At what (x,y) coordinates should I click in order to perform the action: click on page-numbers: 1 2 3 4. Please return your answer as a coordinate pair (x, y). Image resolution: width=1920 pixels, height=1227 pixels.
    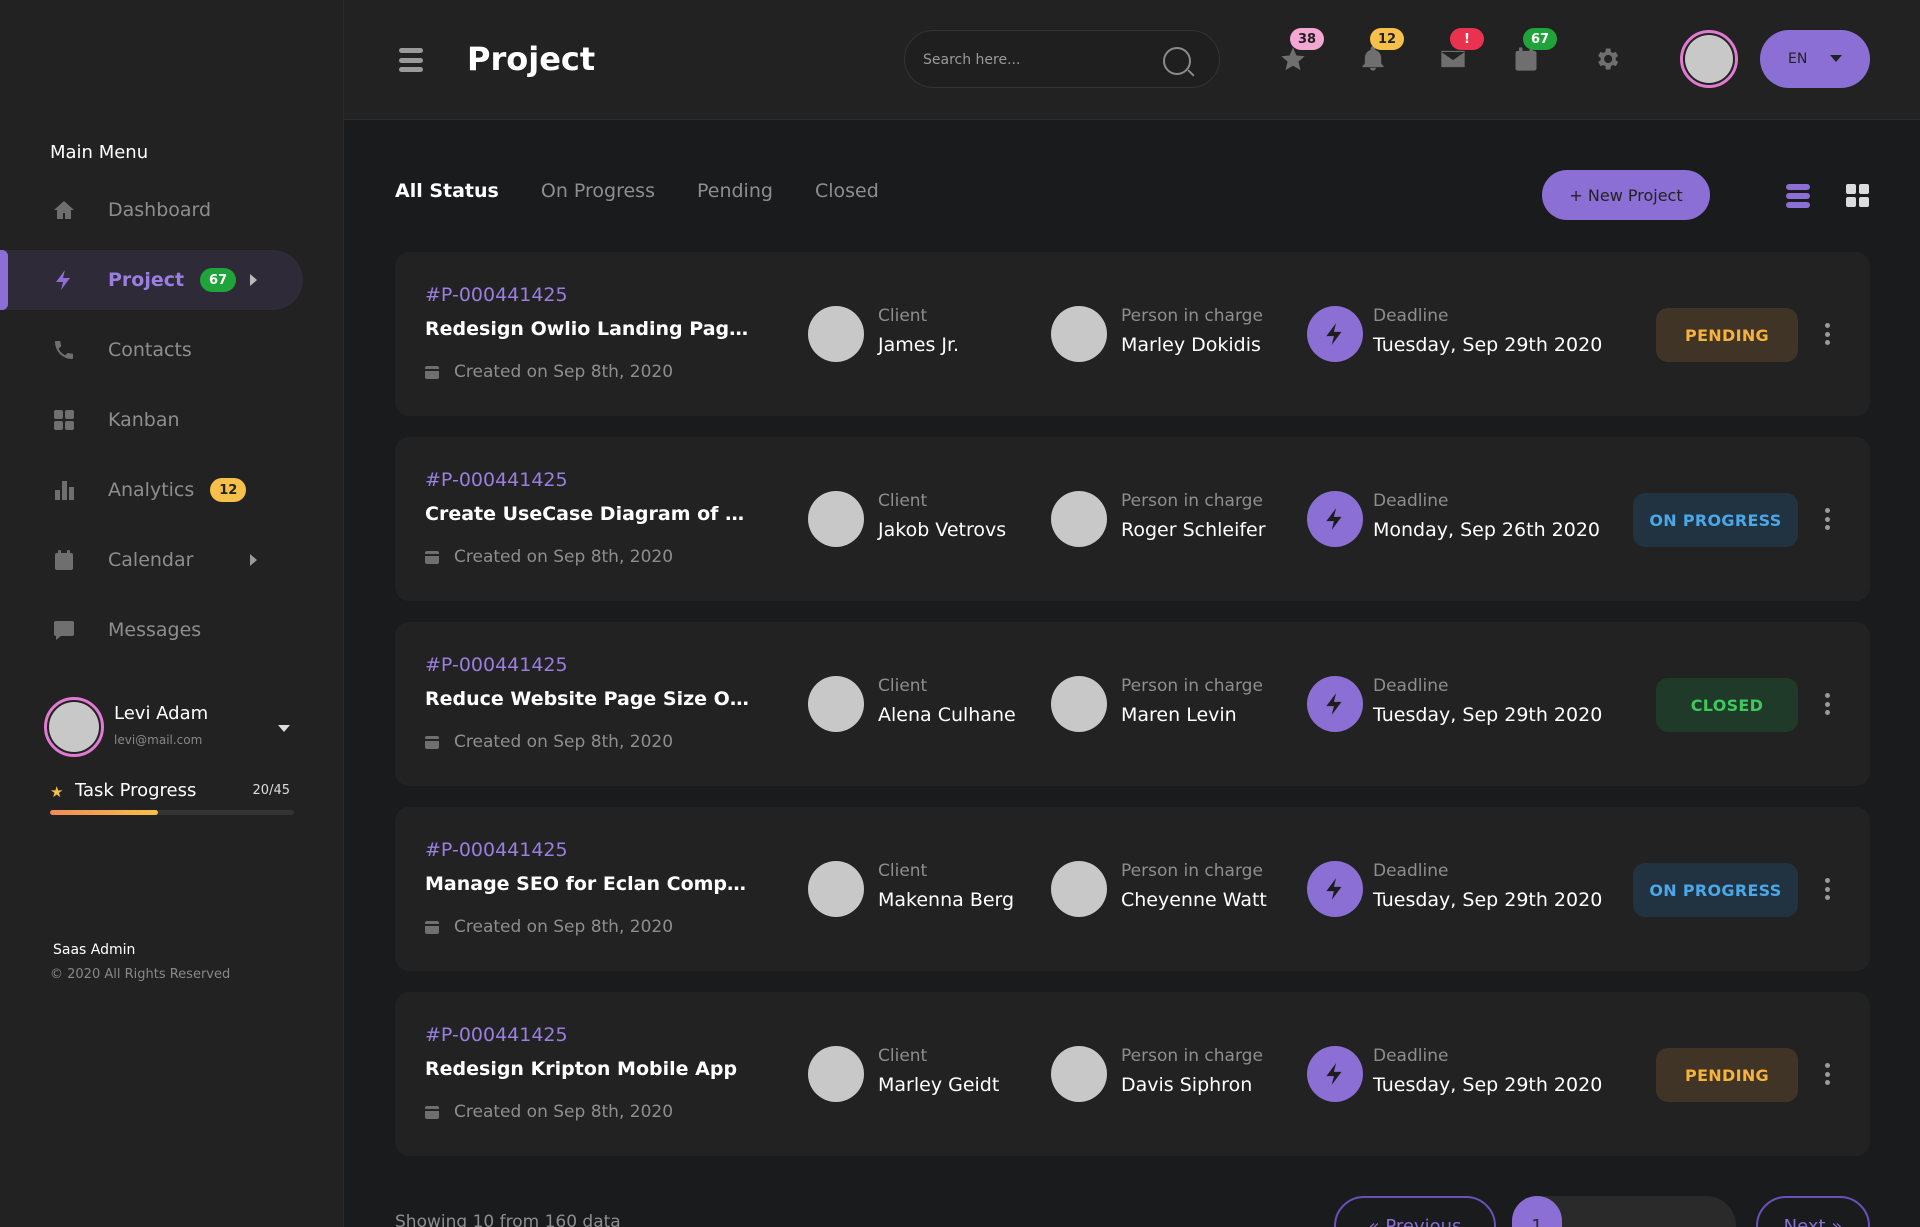
    Looking at the image, I should click on (1624, 1211).